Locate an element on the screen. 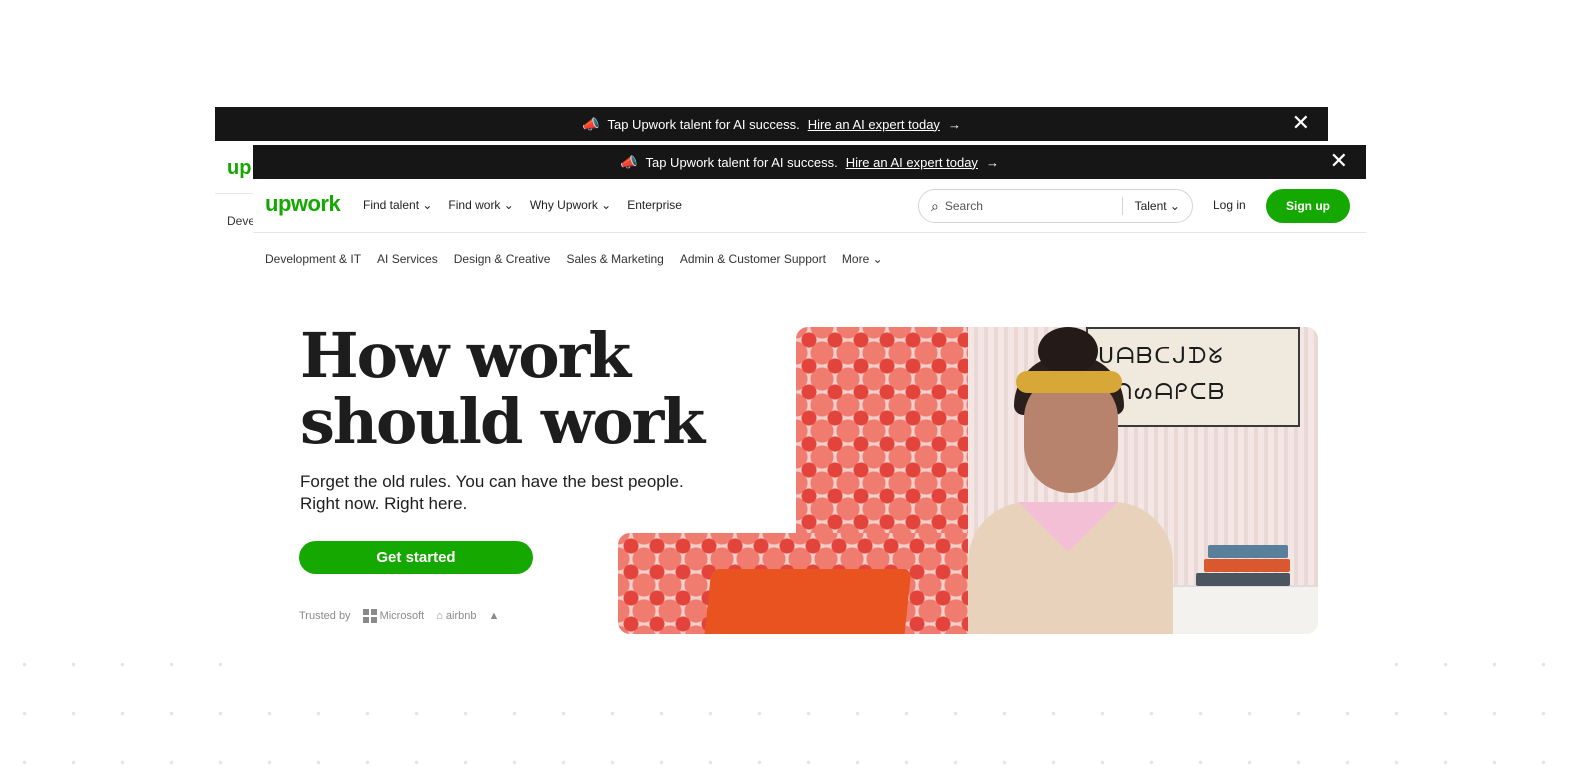 The height and width of the screenshot is (769, 1577). hero-subtitle-line2: Right now. Right here. is located at coordinates (384, 503).